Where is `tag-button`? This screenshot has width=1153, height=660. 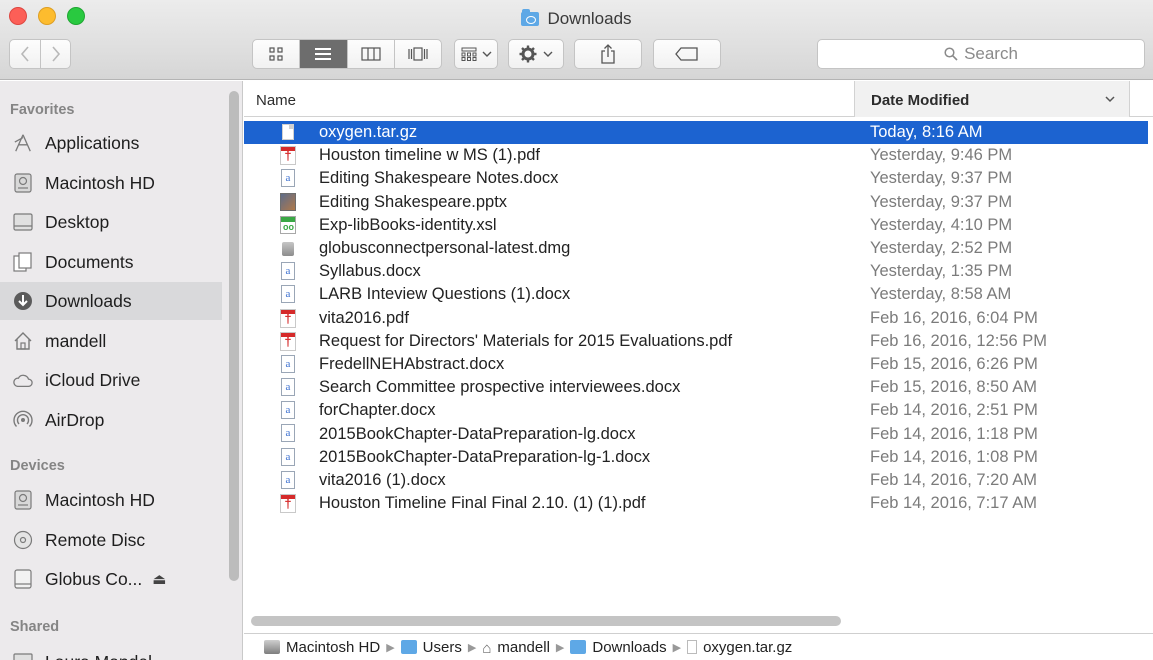
tag-button is located at coordinates (687, 54).